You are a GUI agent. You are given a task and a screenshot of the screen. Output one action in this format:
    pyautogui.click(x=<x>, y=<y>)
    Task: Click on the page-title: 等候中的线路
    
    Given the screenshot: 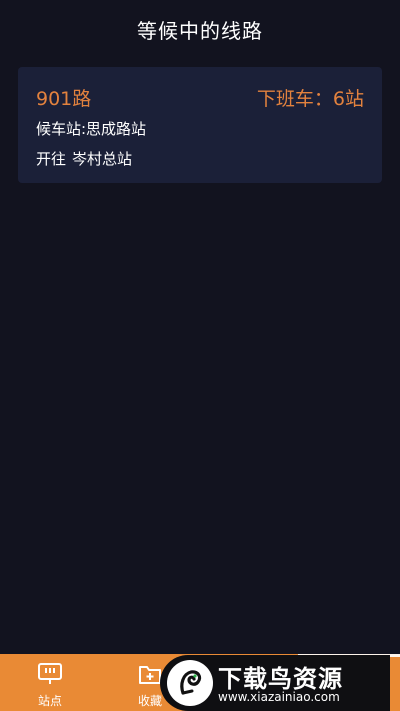 What is the action you would take?
    pyautogui.click(x=200, y=30)
    